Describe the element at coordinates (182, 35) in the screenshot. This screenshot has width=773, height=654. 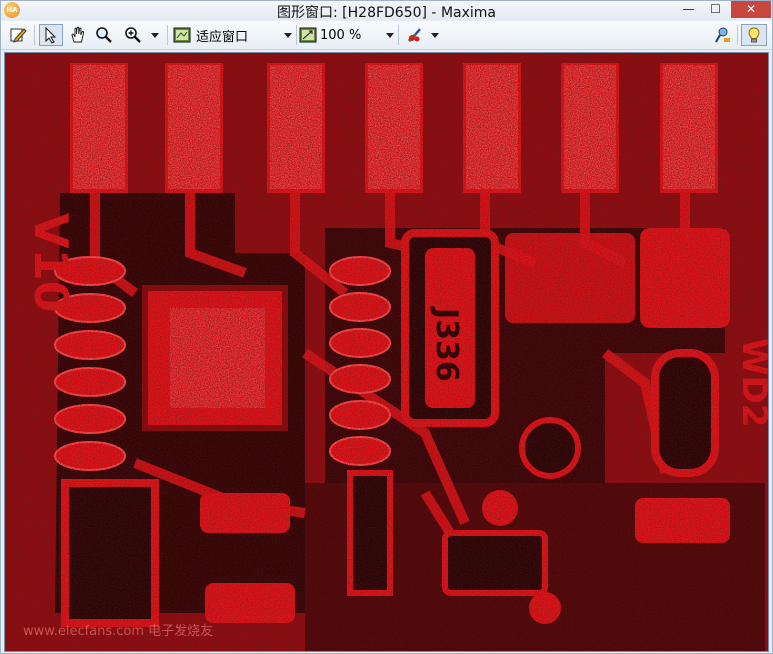
I see `fit-window-icon` at that location.